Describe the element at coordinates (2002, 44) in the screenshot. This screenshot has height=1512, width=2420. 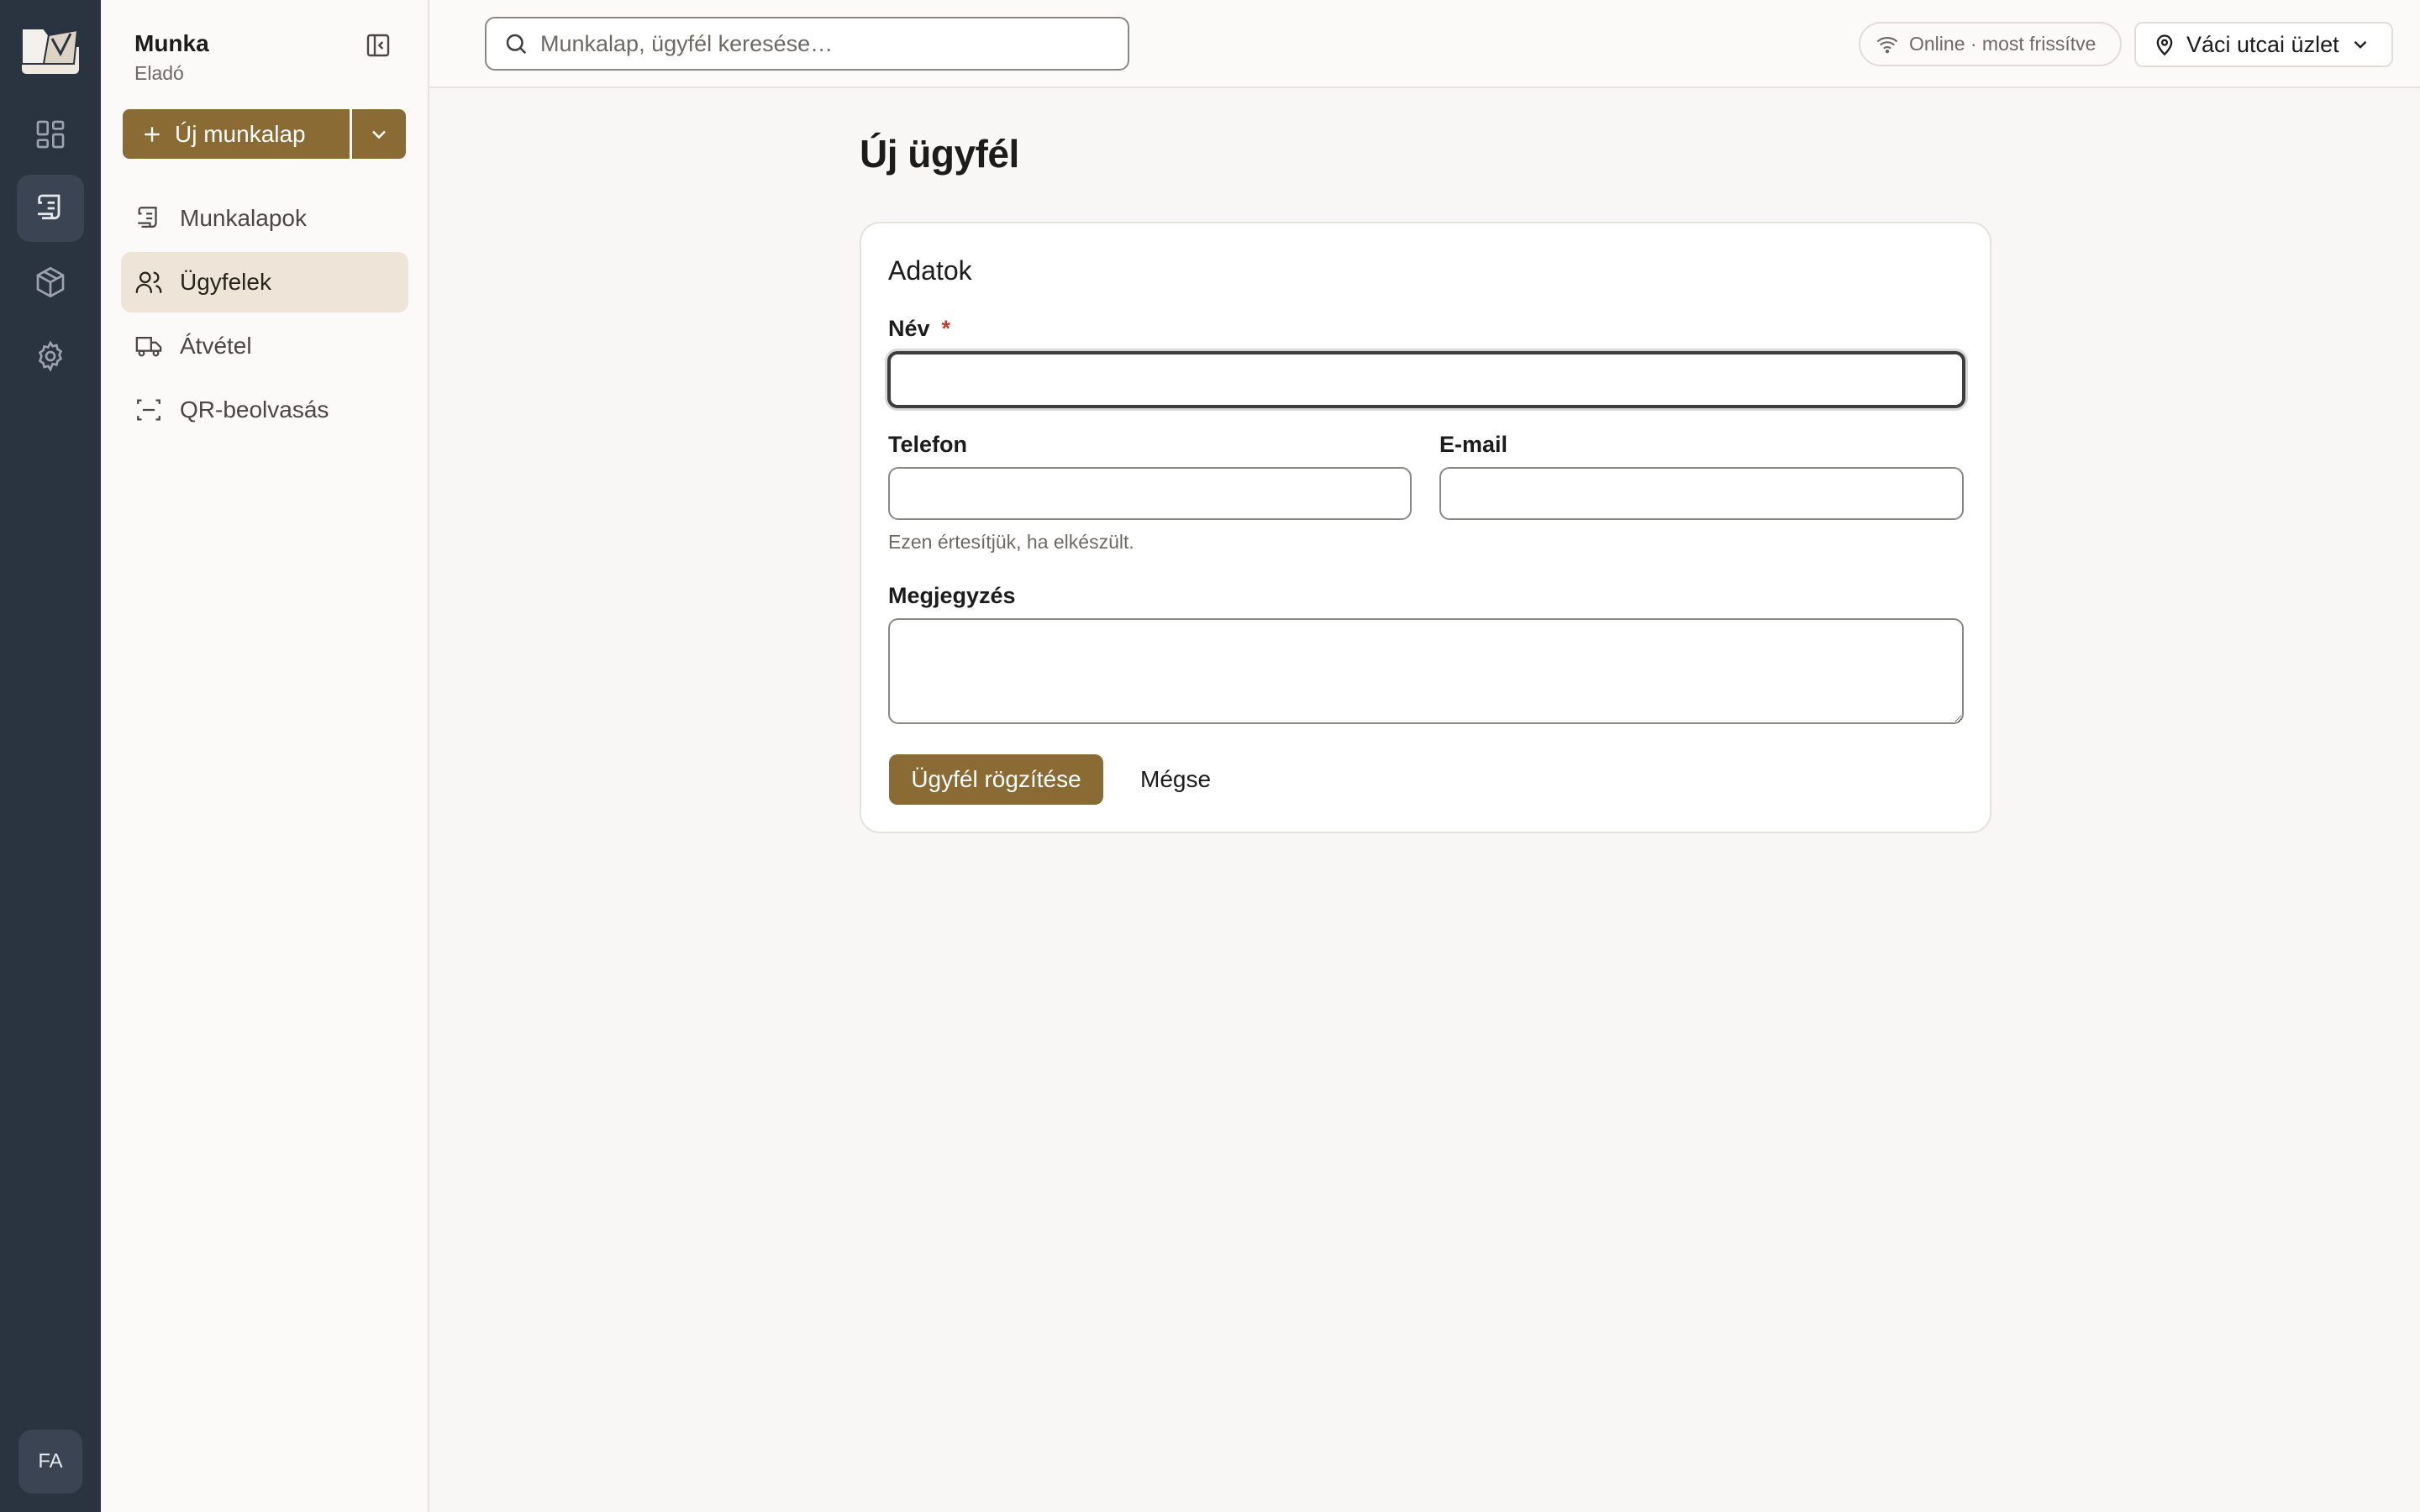
I see `connection-status-text: Online · most frissítve` at that location.